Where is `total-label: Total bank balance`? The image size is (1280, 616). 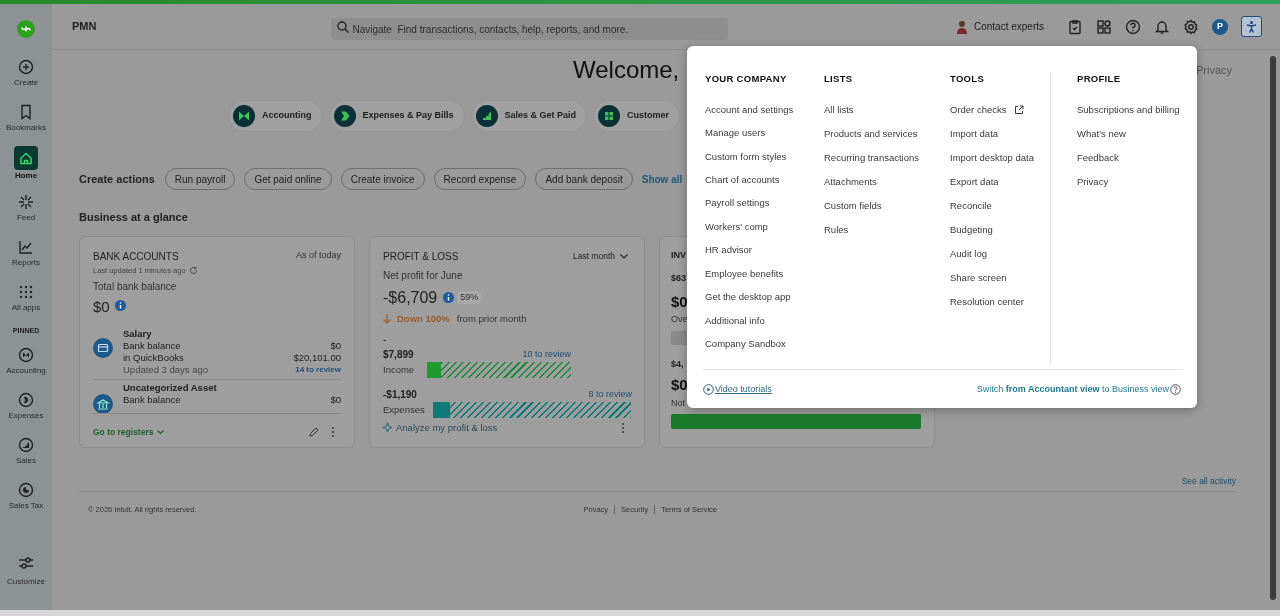
total-label: Total bank balance is located at coordinates (135, 286).